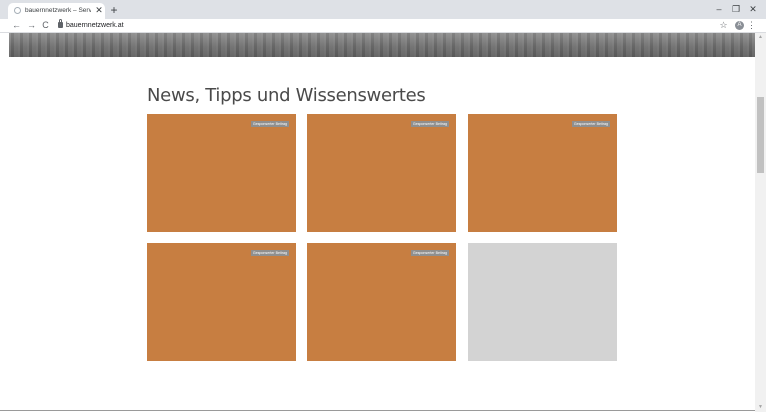 Image resolution: width=766 pixels, height=412 pixels. What do you see at coordinates (95, 25) in the screenshot?
I see `address-bar: bauernnetzwerk.at` at bounding box center [95, 25].